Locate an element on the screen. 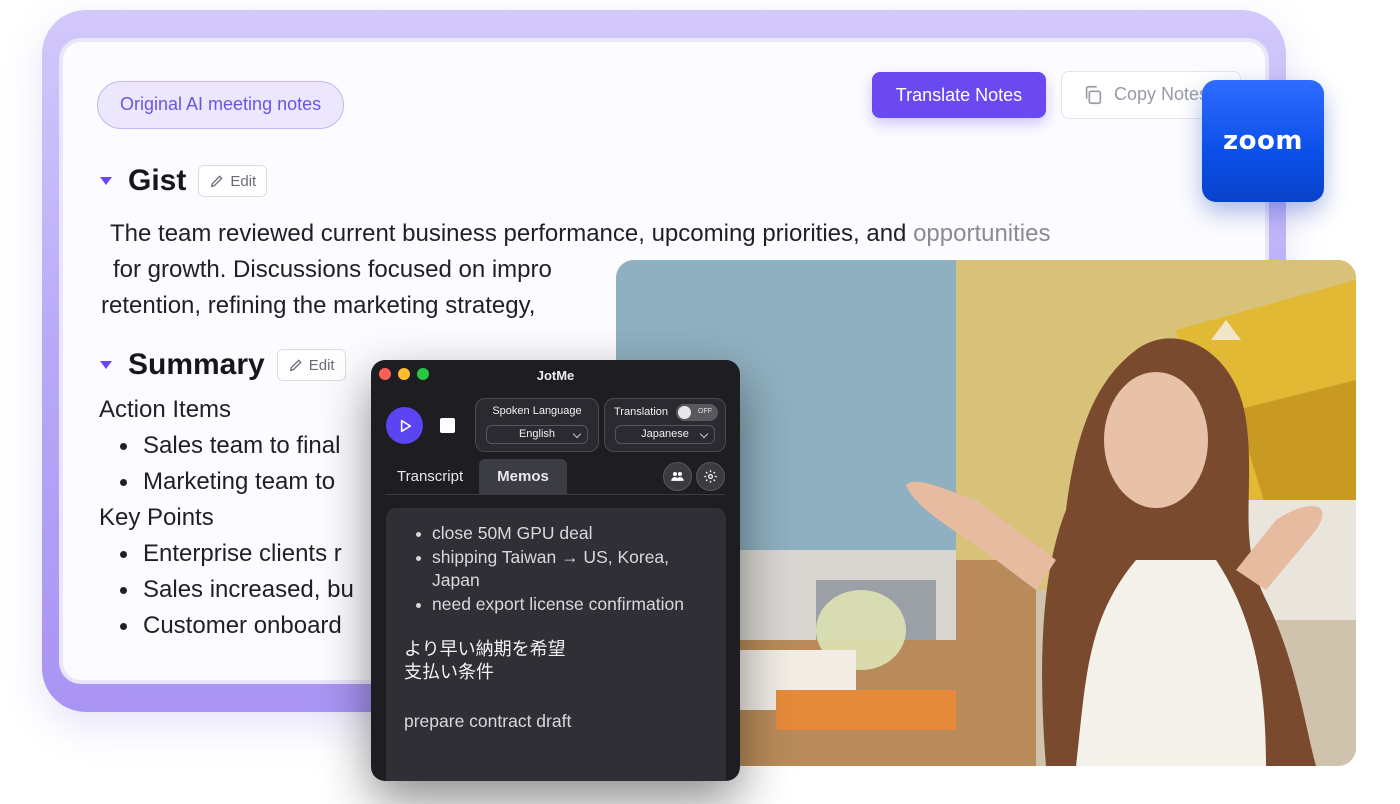 This screenshot has width=1400, height=804. spoken-language-select: English is located at coordinates (537, 434).